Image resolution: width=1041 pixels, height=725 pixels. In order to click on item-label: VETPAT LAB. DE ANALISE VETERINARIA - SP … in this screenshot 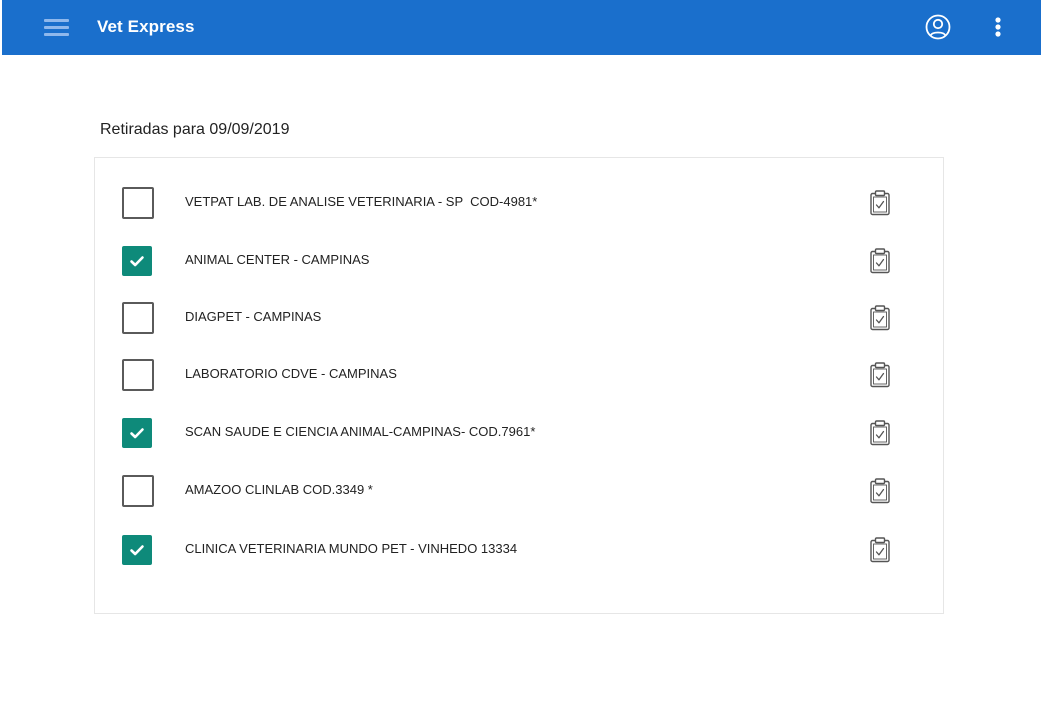, I will do `click(361, 201)`.